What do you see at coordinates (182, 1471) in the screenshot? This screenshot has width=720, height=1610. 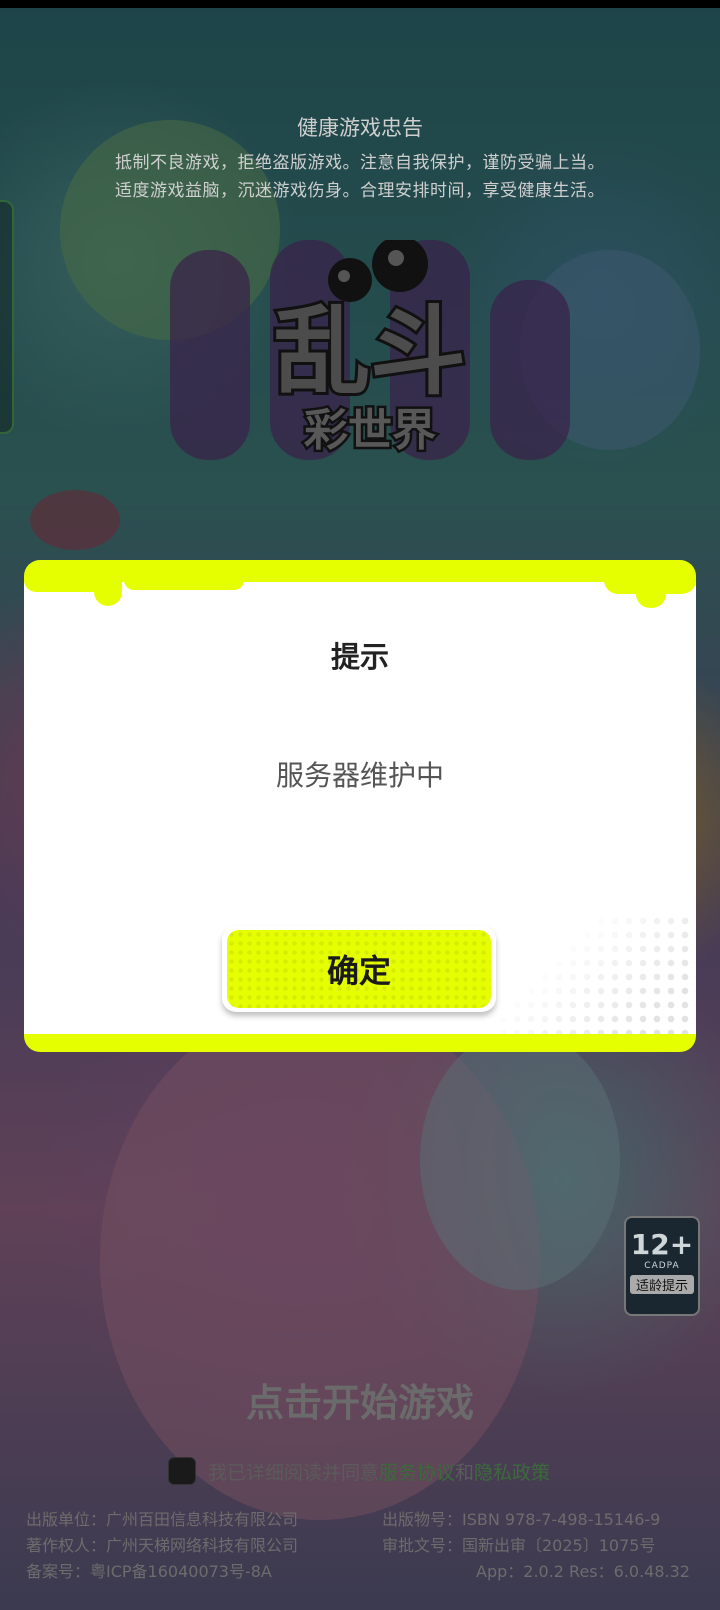 I see `agreement-checkbox` at bounding box center [182, 1471].